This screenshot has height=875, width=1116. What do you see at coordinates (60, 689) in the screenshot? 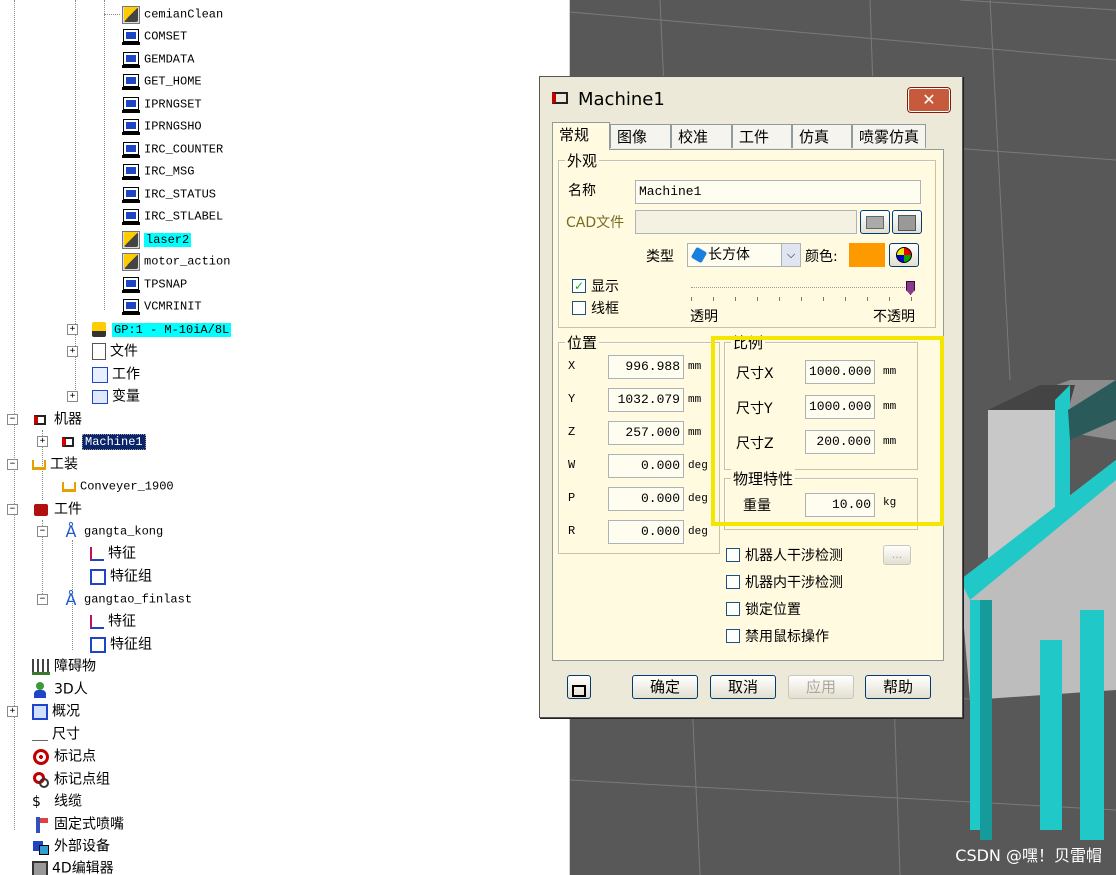
I see `tree-item-3d-human: 3D人` at bounding box center [60, 689].